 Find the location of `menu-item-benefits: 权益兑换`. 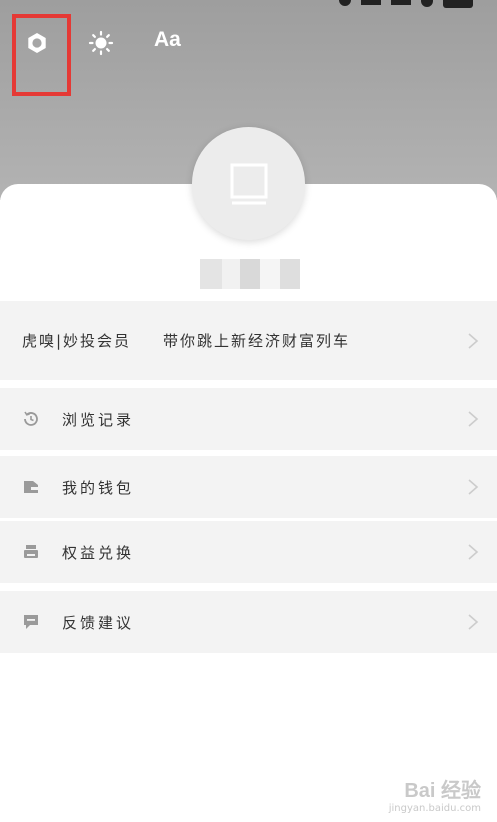

menu-item-benefits: 权益兑换 is located at coordinates (248, 552).